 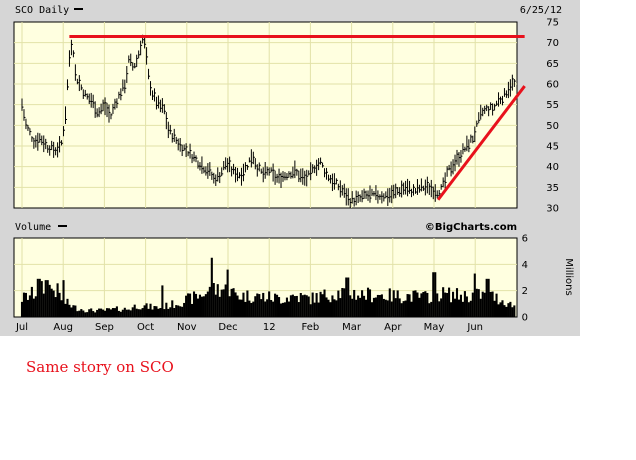 What do you see at coordinates (525, 318) in the screenshot?
I see `volume-y-tick-label: 0` at bounding box center [525, 318].